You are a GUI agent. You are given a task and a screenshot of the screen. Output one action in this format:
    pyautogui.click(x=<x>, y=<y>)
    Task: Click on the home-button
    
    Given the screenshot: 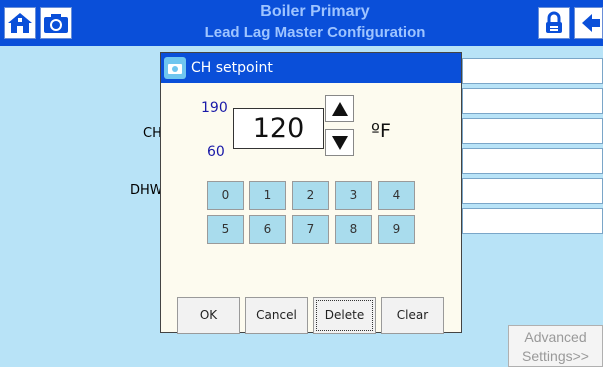 What is the action you would take?
    pyautogui.click(x=20, y=23)
    